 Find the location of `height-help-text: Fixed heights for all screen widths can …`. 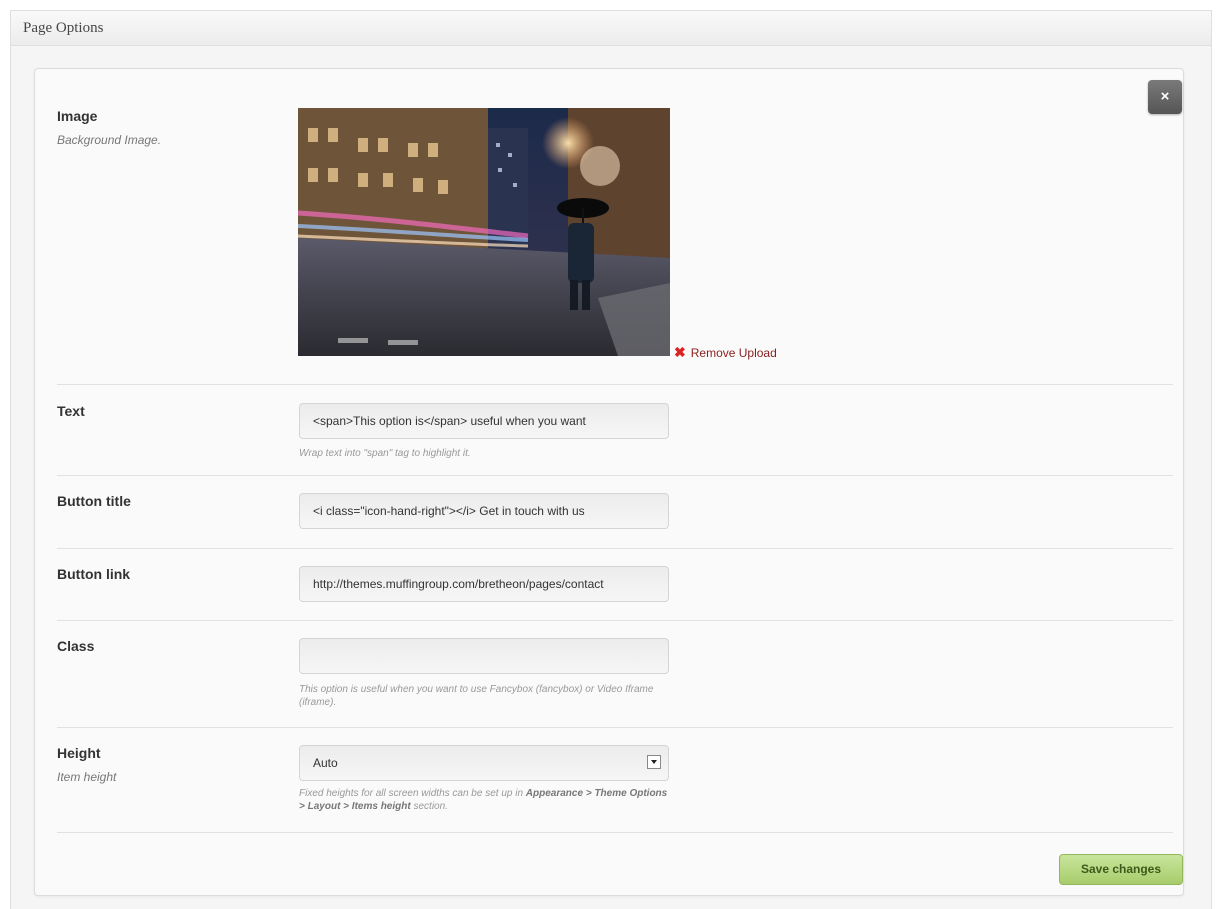

height-help-text: Fixed heights for all screen widths can … is located at coordinates (412, 793).